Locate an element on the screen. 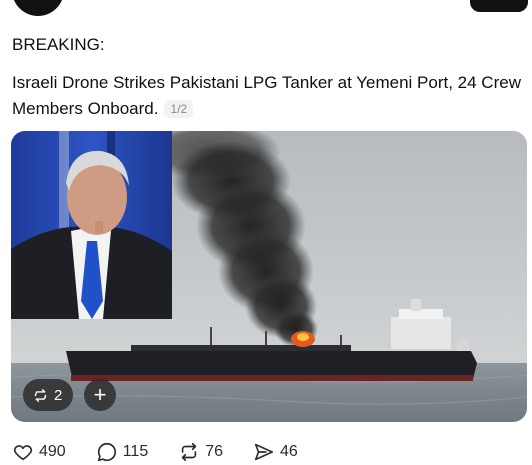 The image size is (532, 465). like-action: 490 is located at coordinates (39, 452).